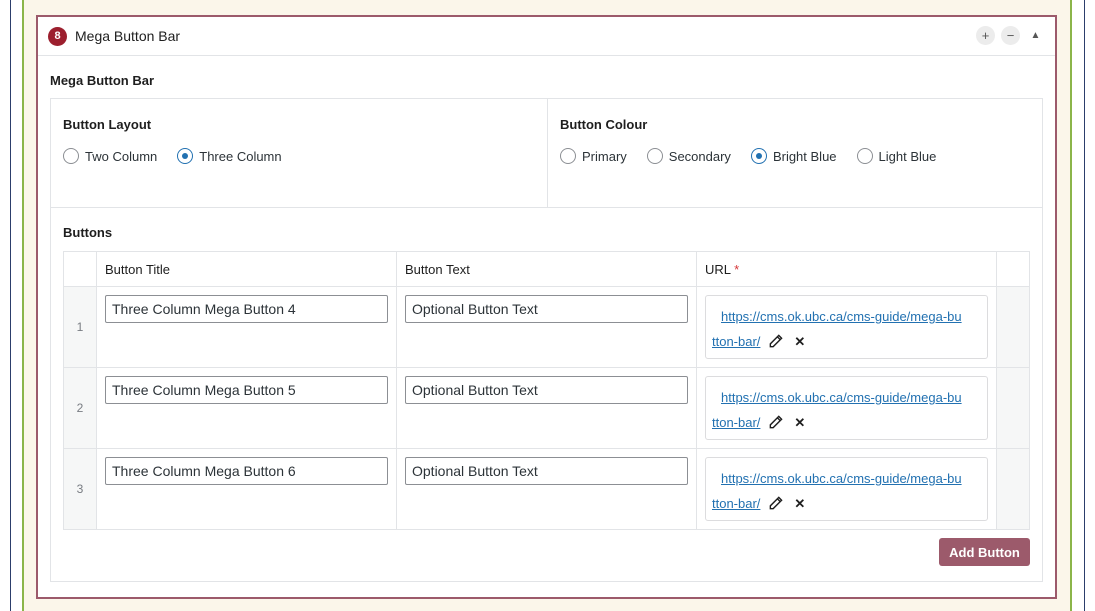 The height and width of the screenshot is (611, 1095). What do you see at coordinates (121, 156) in the screenshot?
I see `radio-label: Two Column` at bounding box center [121, 156].